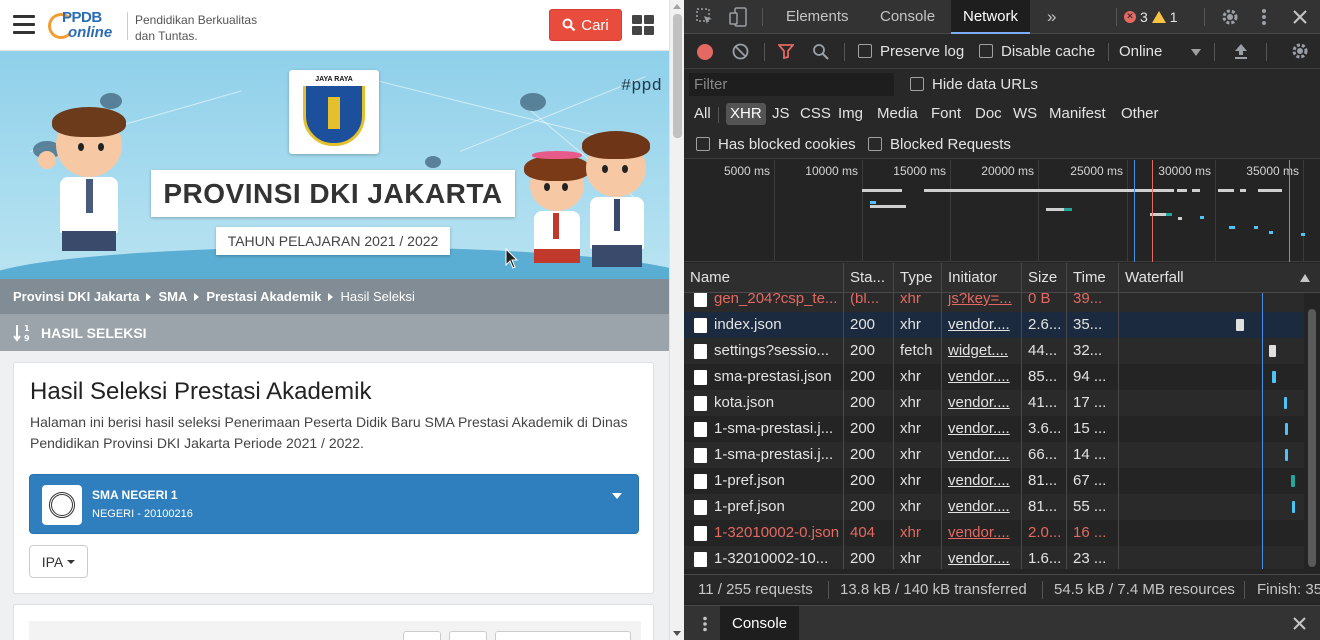 The image size is (1320, 640). I want to click on requests-scrollbar, so click(1312, 431).